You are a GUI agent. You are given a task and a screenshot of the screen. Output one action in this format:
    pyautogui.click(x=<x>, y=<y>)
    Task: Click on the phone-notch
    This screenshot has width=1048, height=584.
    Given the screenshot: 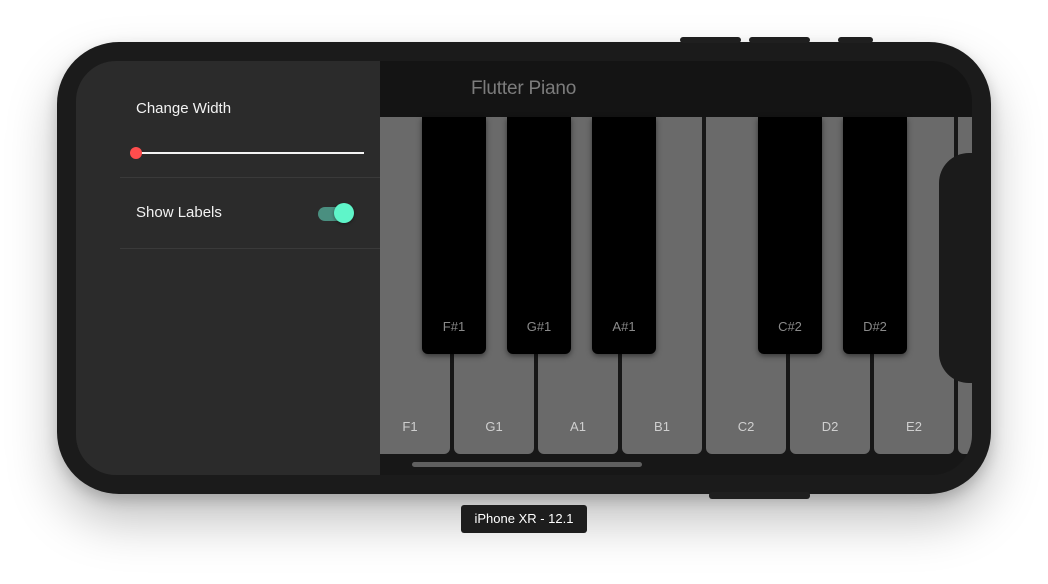 What is the action you would take?
    pyautogui.click(x=955, y=268)
    